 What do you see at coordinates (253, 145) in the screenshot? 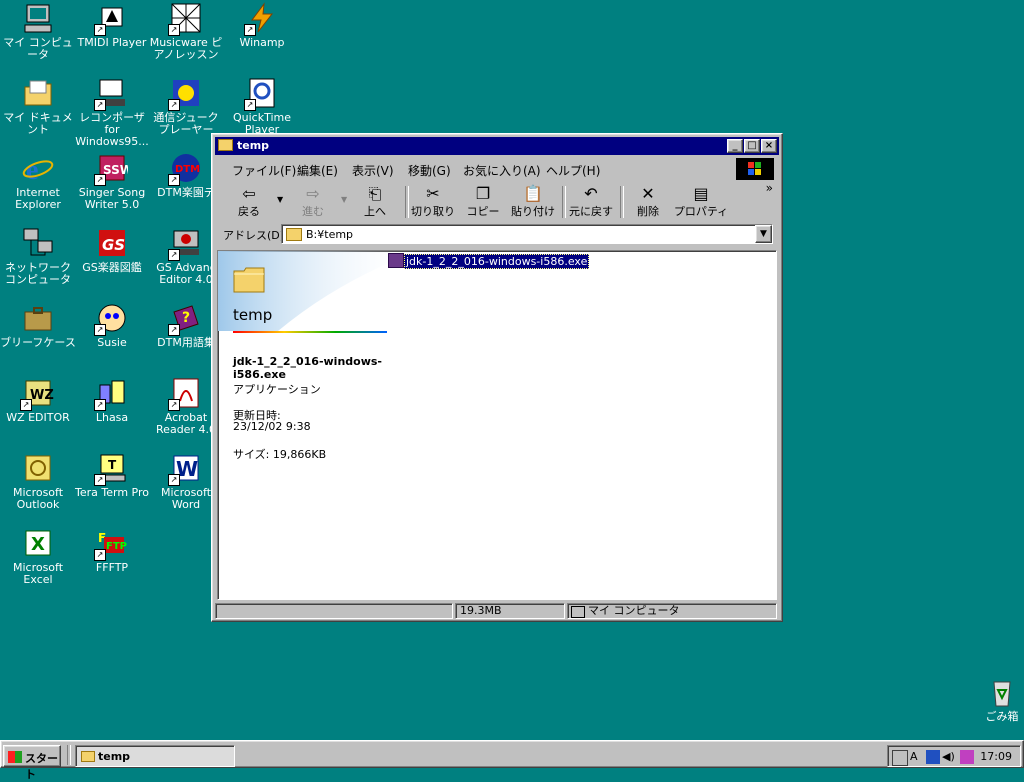
I see `window-title: temp` at bounding box center [253, 145].